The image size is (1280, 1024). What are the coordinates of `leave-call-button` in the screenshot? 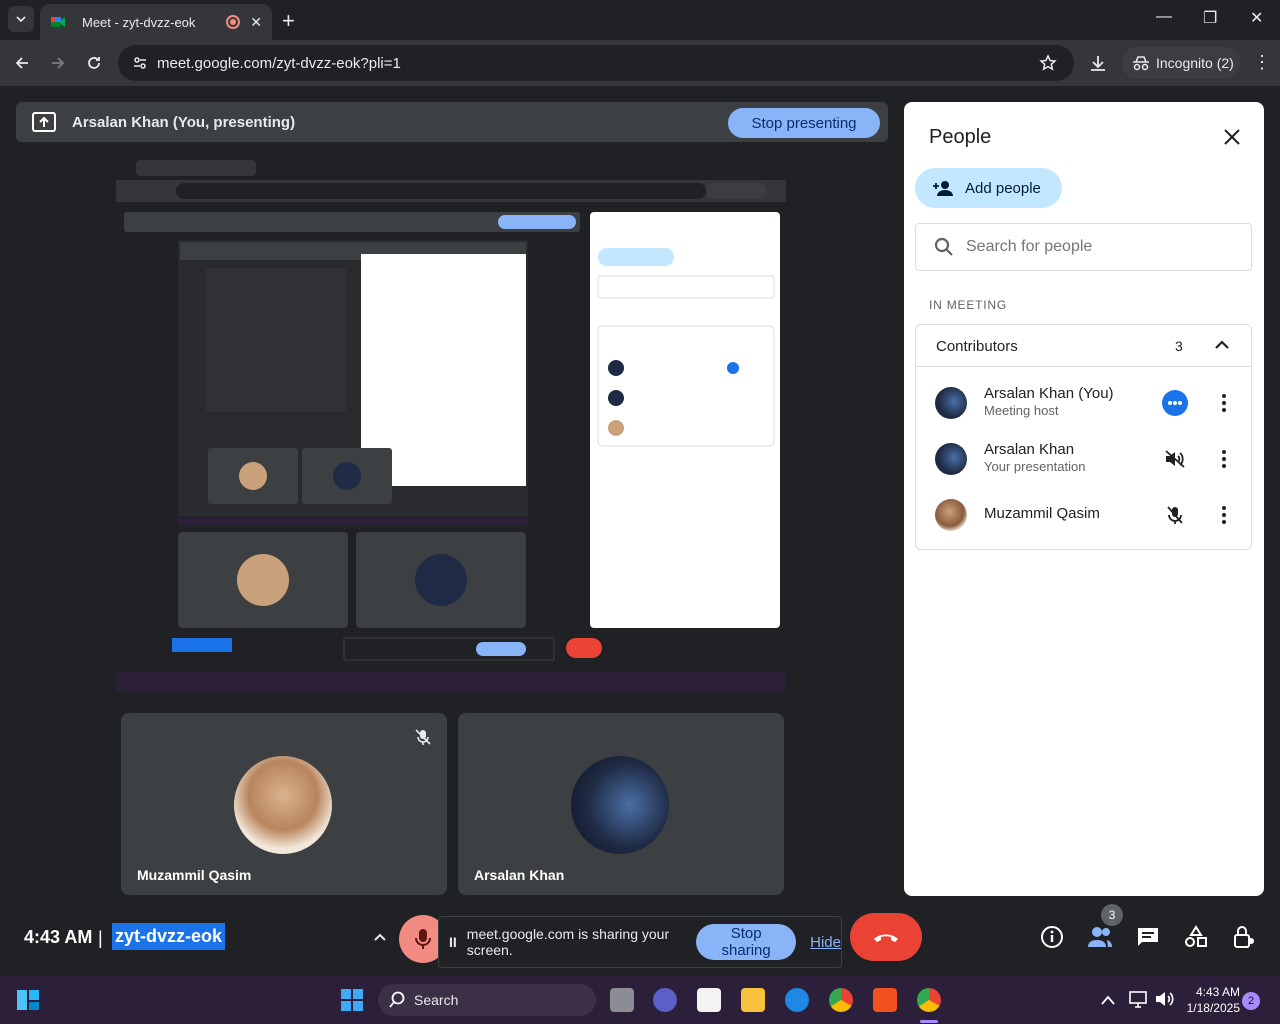 It's located at (886, 937).